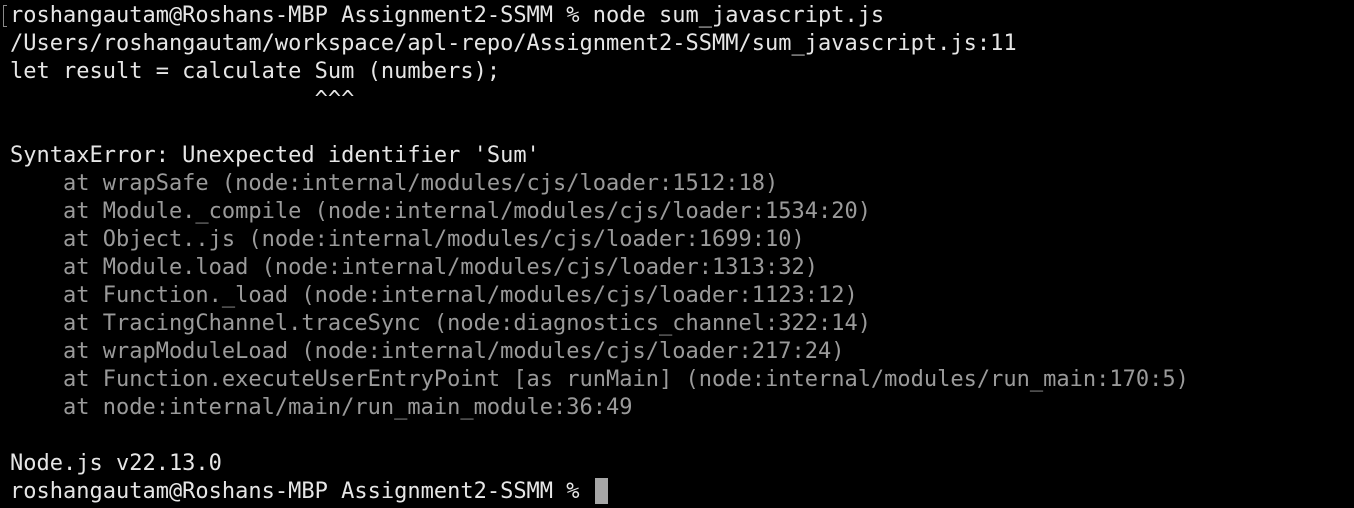 This screenshot has width=1354, height=508. I want to click on cursor-icon, so click(601, 491).